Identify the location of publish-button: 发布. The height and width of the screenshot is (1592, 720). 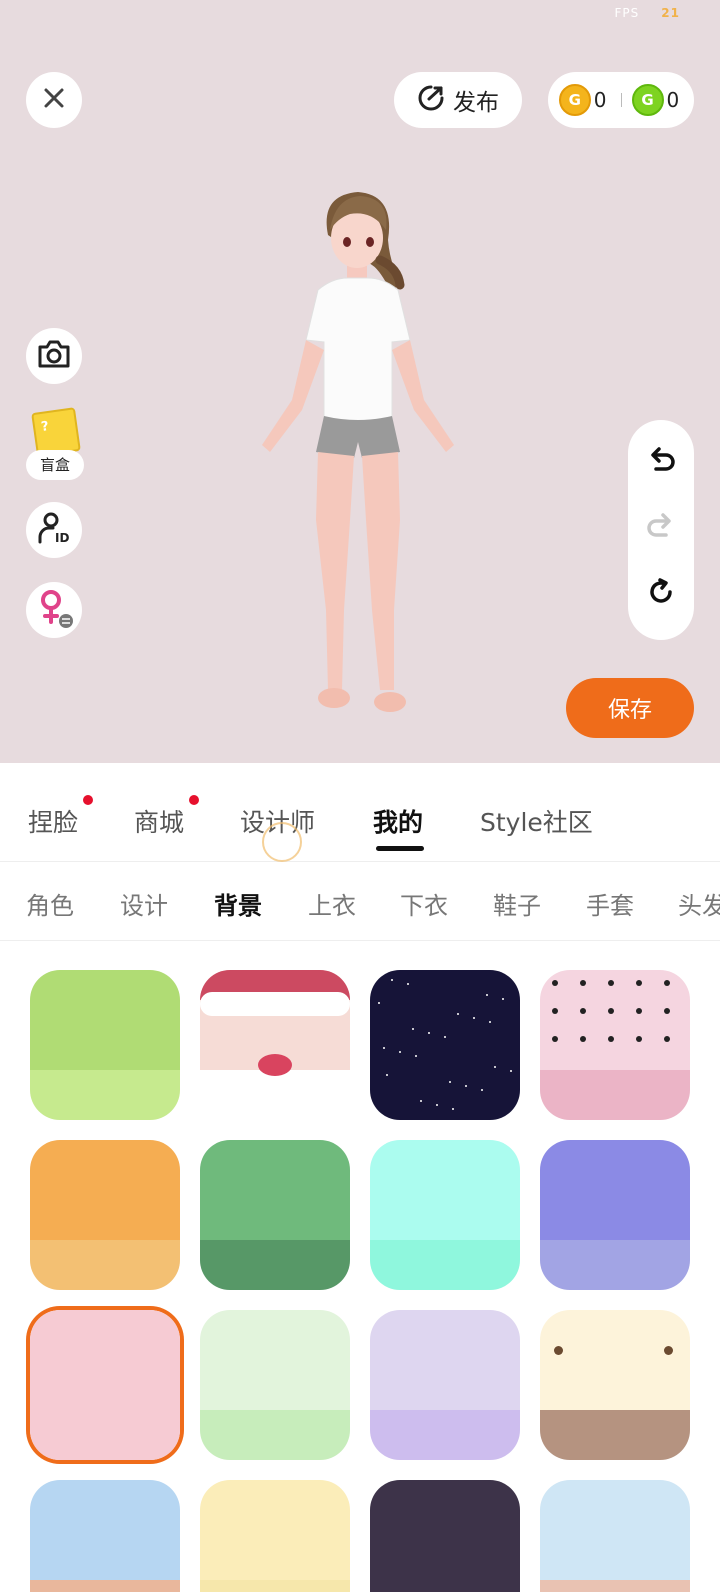
(458, 100).